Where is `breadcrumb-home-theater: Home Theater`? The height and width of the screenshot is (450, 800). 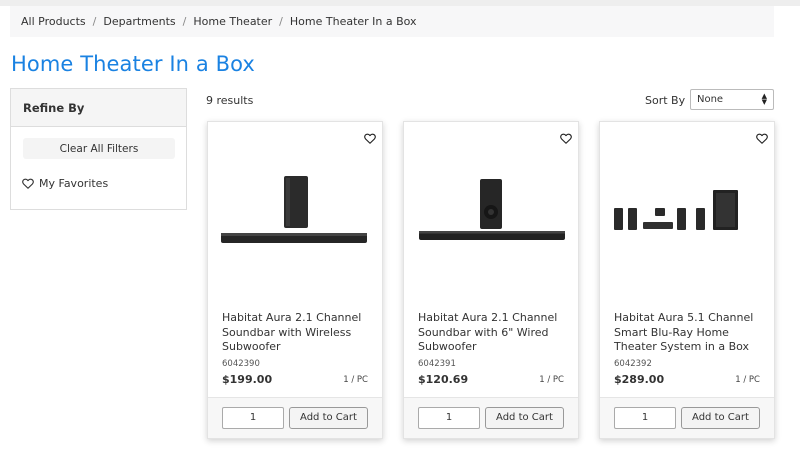 breadcrumb-home-theater: Home Theater is located at coordinates (232, 21).